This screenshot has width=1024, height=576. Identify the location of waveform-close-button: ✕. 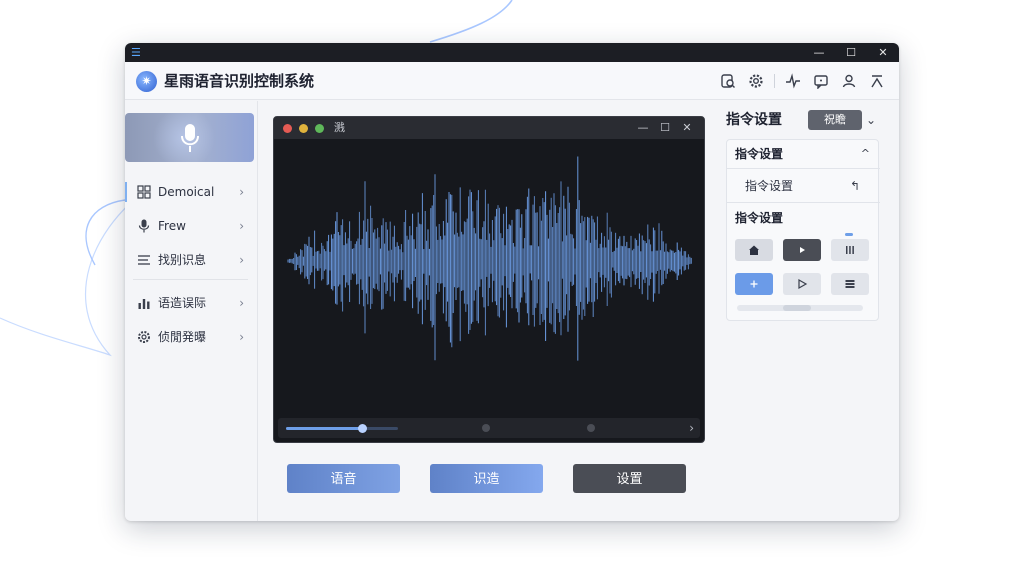
(687, 128).